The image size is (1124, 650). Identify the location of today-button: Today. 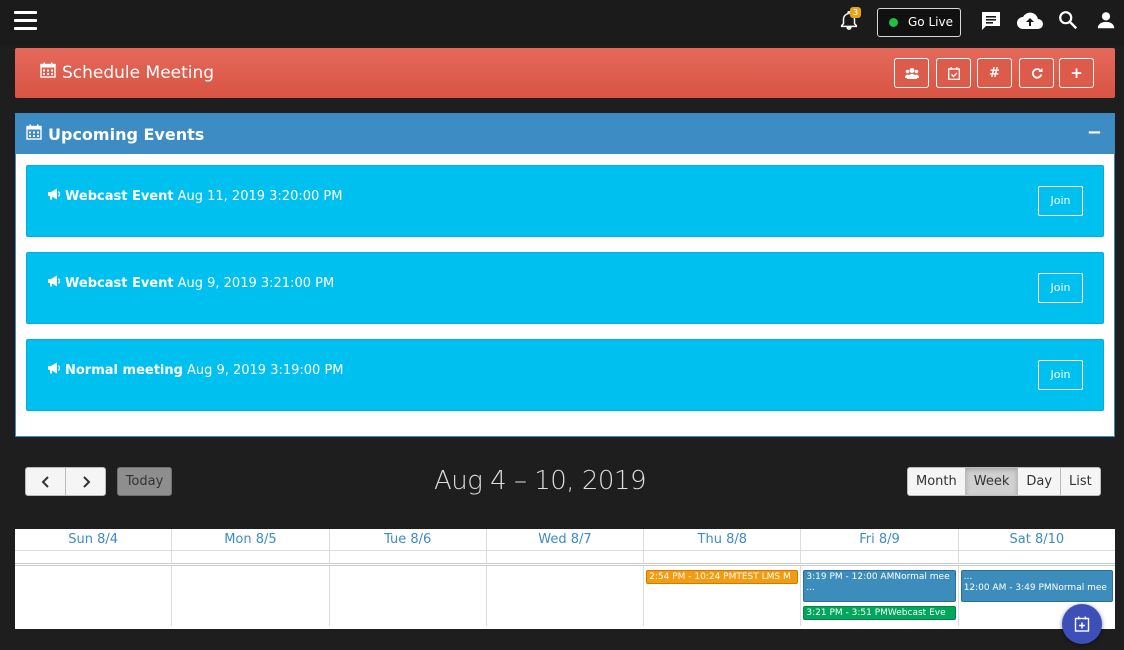
(144, 481).